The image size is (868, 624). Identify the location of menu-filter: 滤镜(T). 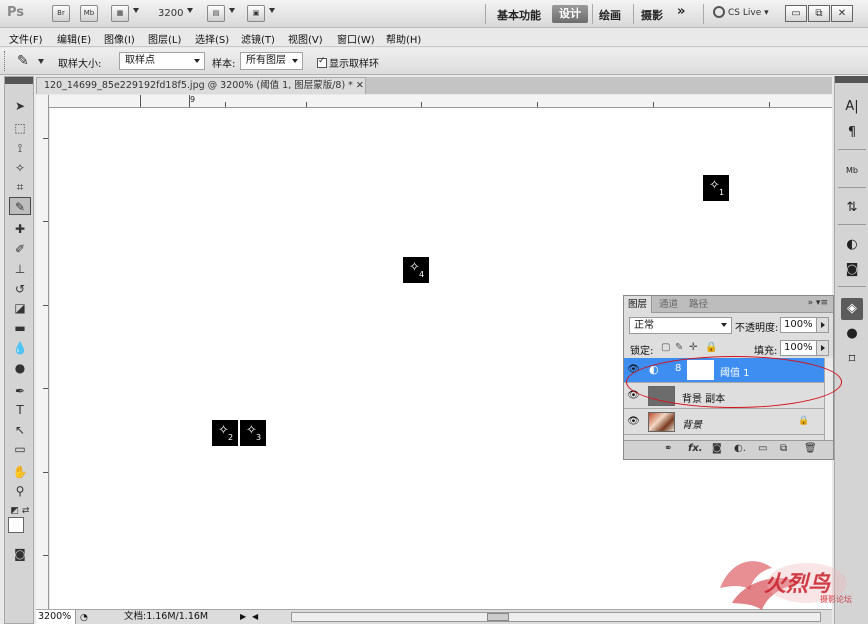
(258, 38).